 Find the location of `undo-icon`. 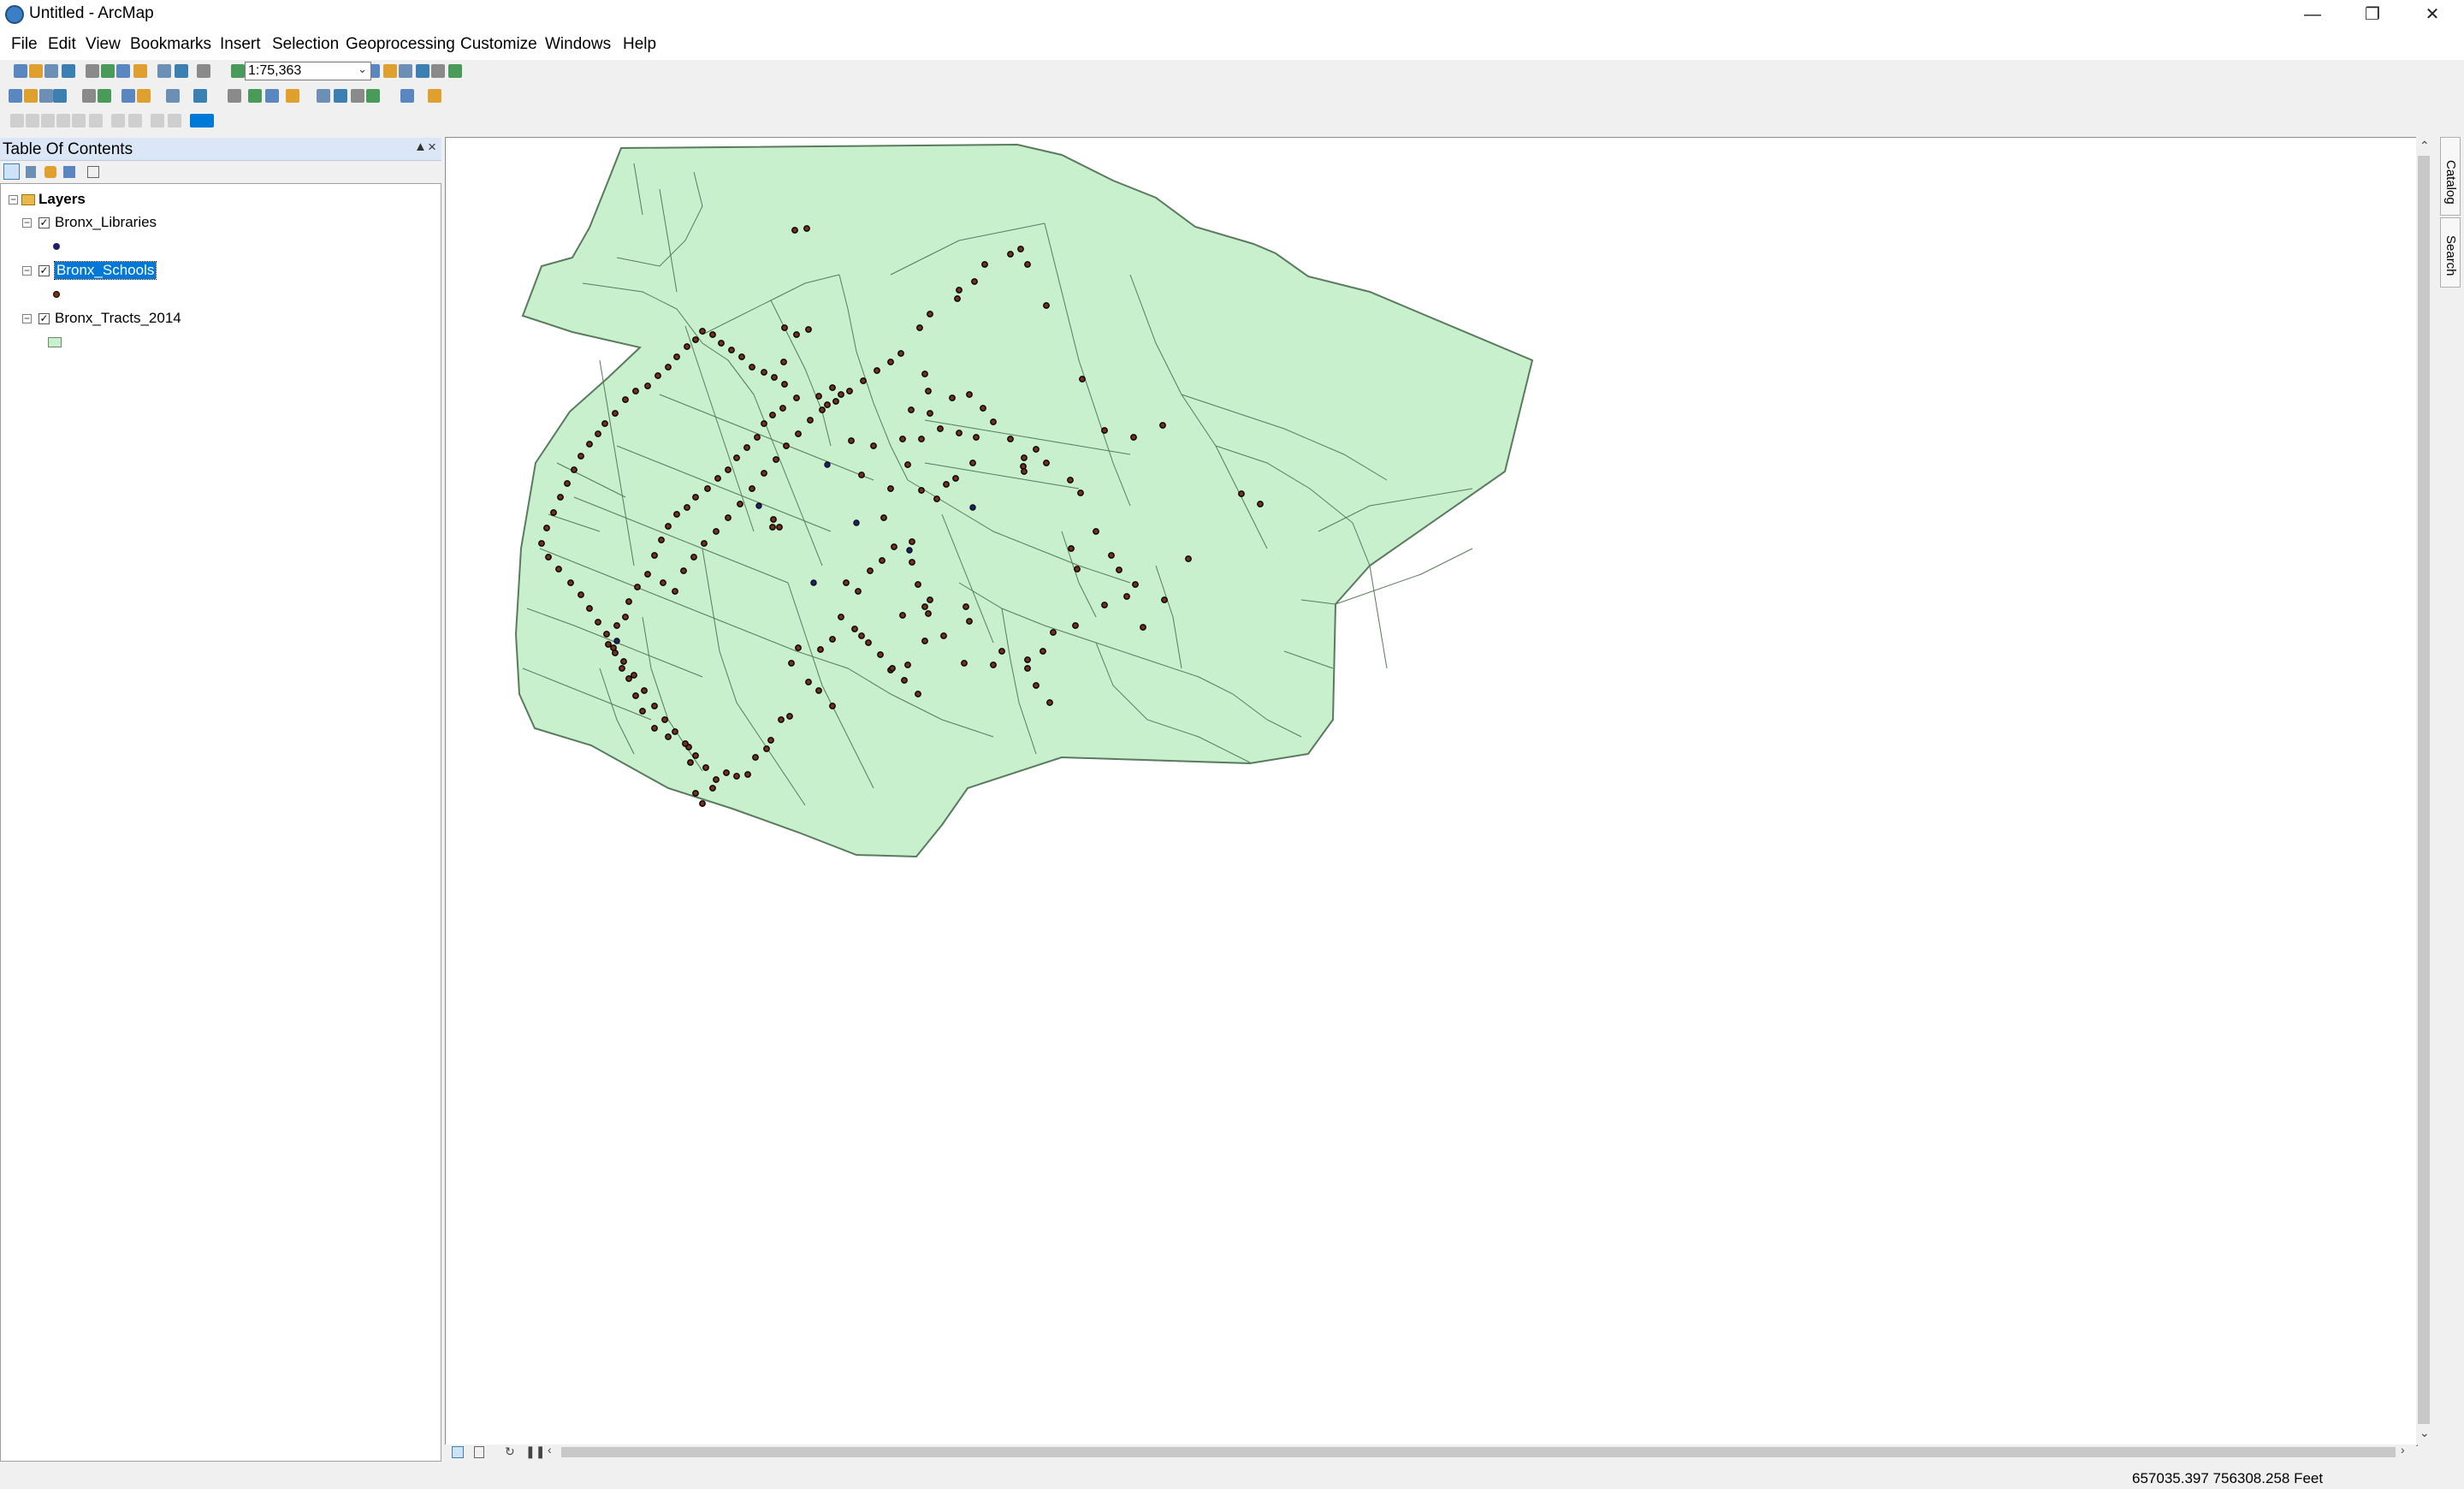

undo-icon is located at coordinates (164, 71).